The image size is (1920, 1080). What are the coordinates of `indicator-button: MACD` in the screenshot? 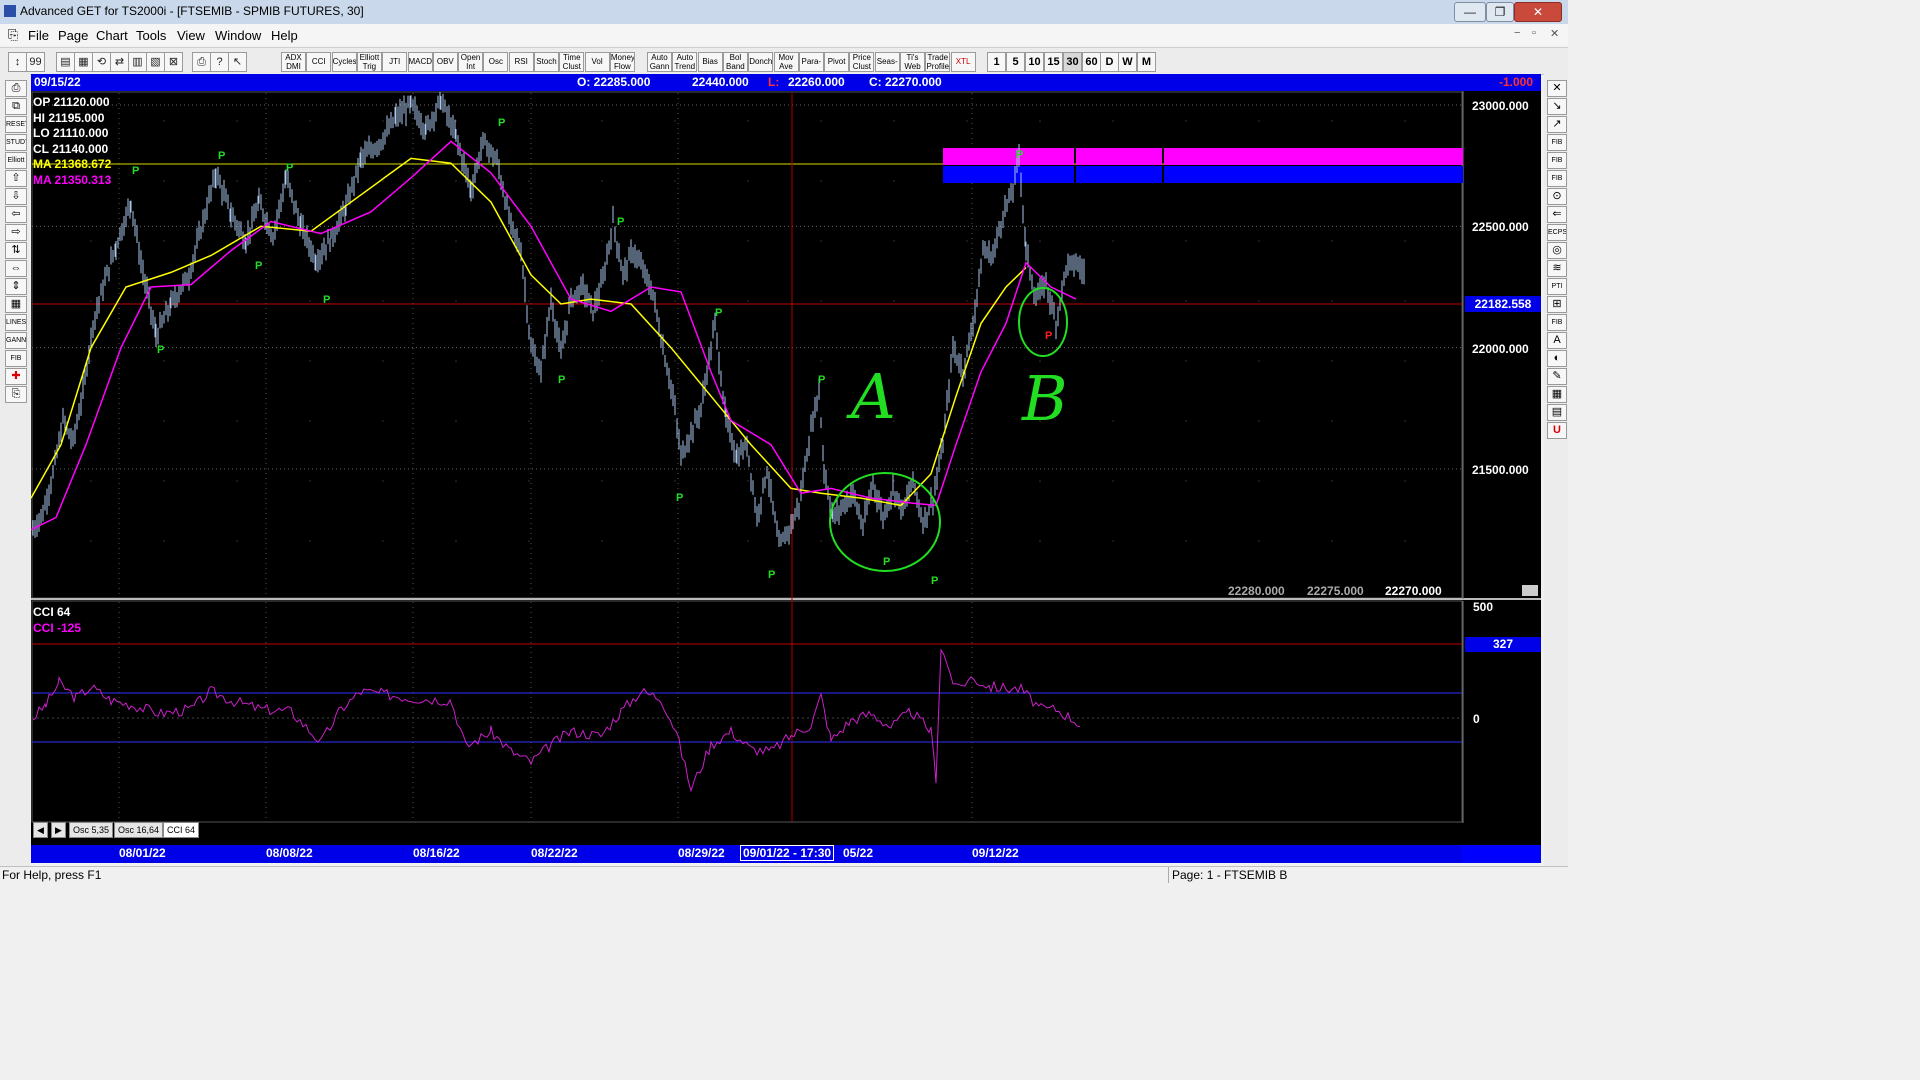 It's located at (420, 62).